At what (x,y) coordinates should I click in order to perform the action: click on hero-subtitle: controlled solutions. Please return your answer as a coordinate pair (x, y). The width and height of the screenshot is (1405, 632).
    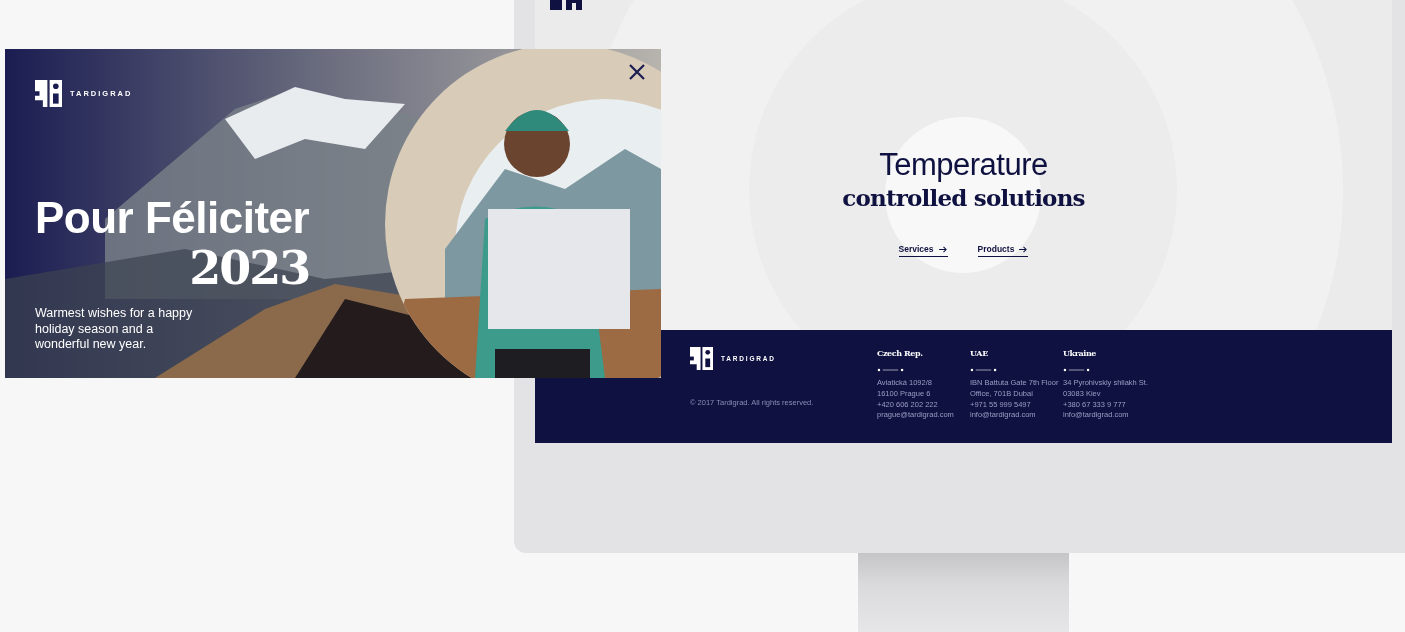
    Looking at the image, I should click on (963, 198).